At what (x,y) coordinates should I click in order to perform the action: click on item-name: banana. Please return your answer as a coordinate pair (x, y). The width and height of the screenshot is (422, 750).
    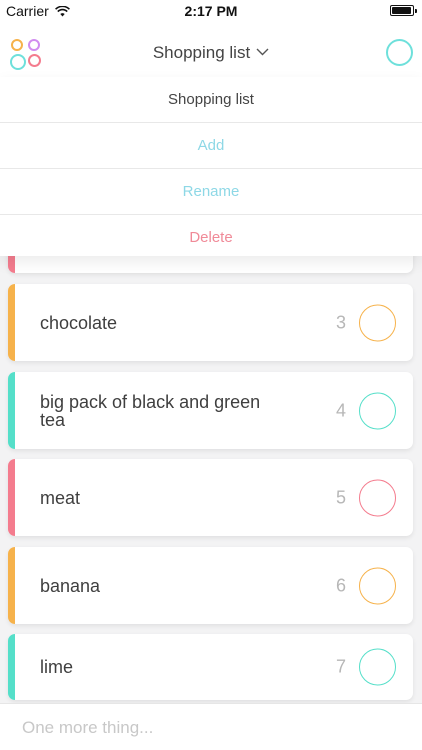
    Looking at the image, I should click on (70, 585).